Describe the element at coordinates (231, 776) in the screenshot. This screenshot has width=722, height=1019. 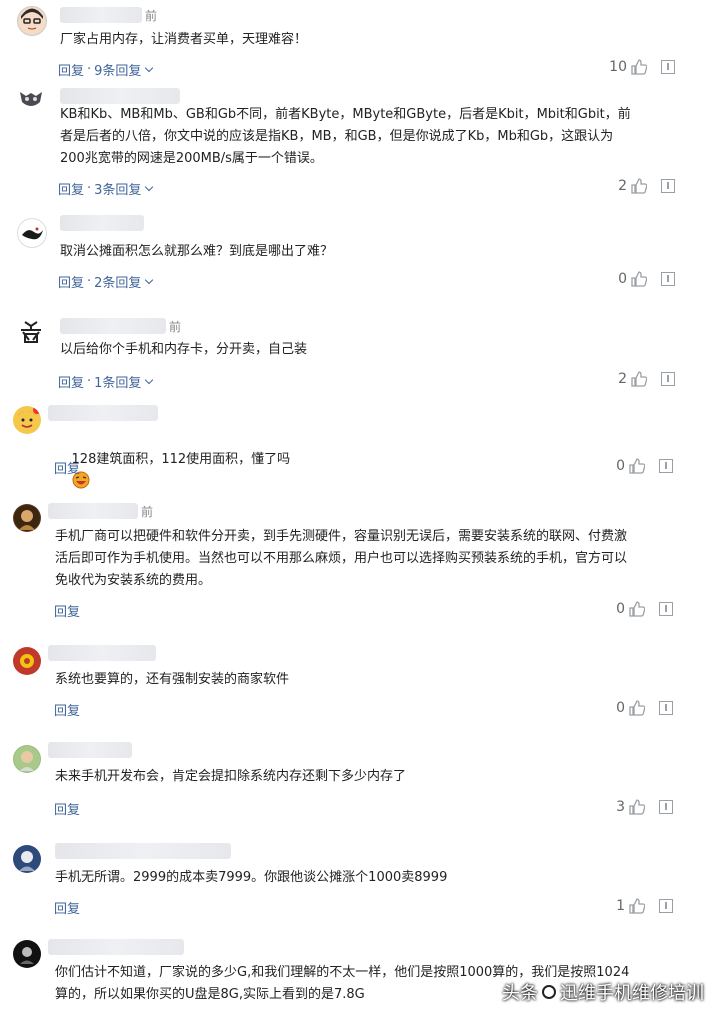
I see `comment-text: 未来手机开发布会，肯定会提扣除系统内存还剩下多少内存了` at that location.